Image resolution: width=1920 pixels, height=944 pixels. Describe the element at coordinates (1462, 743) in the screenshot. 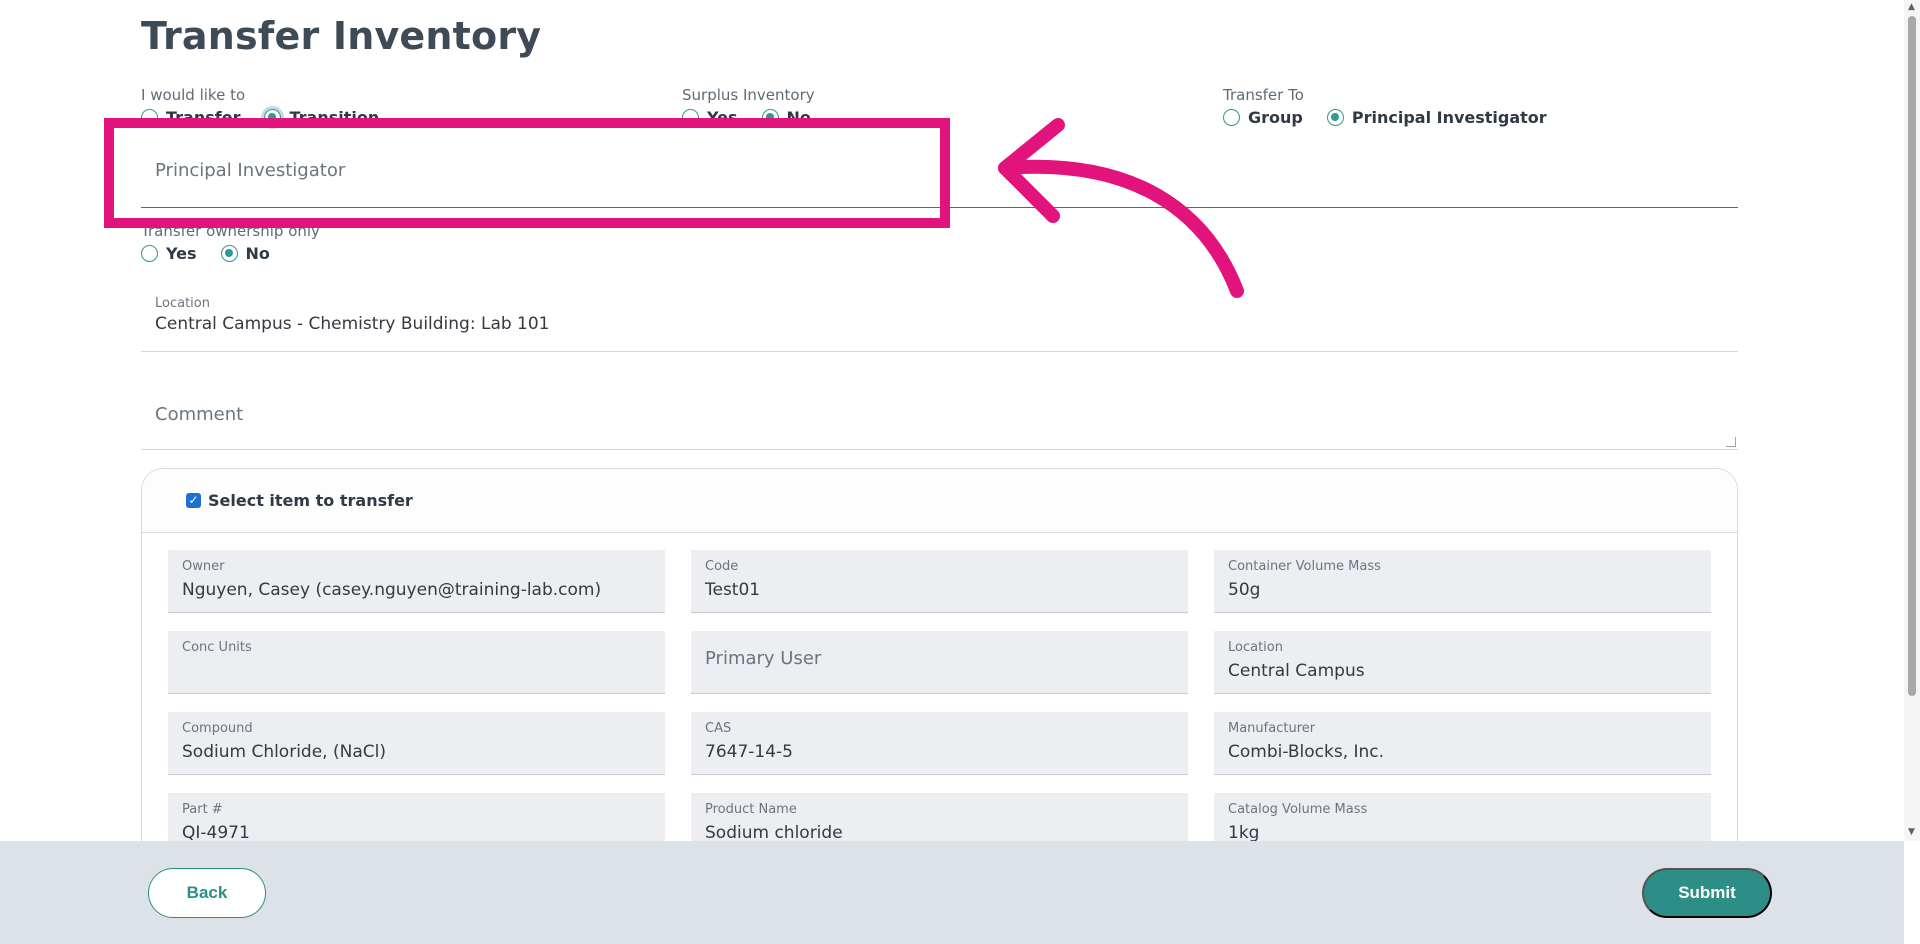

I see `manufacturer-field: Manufacturer Combi-Blocks, Inc.` at that location.